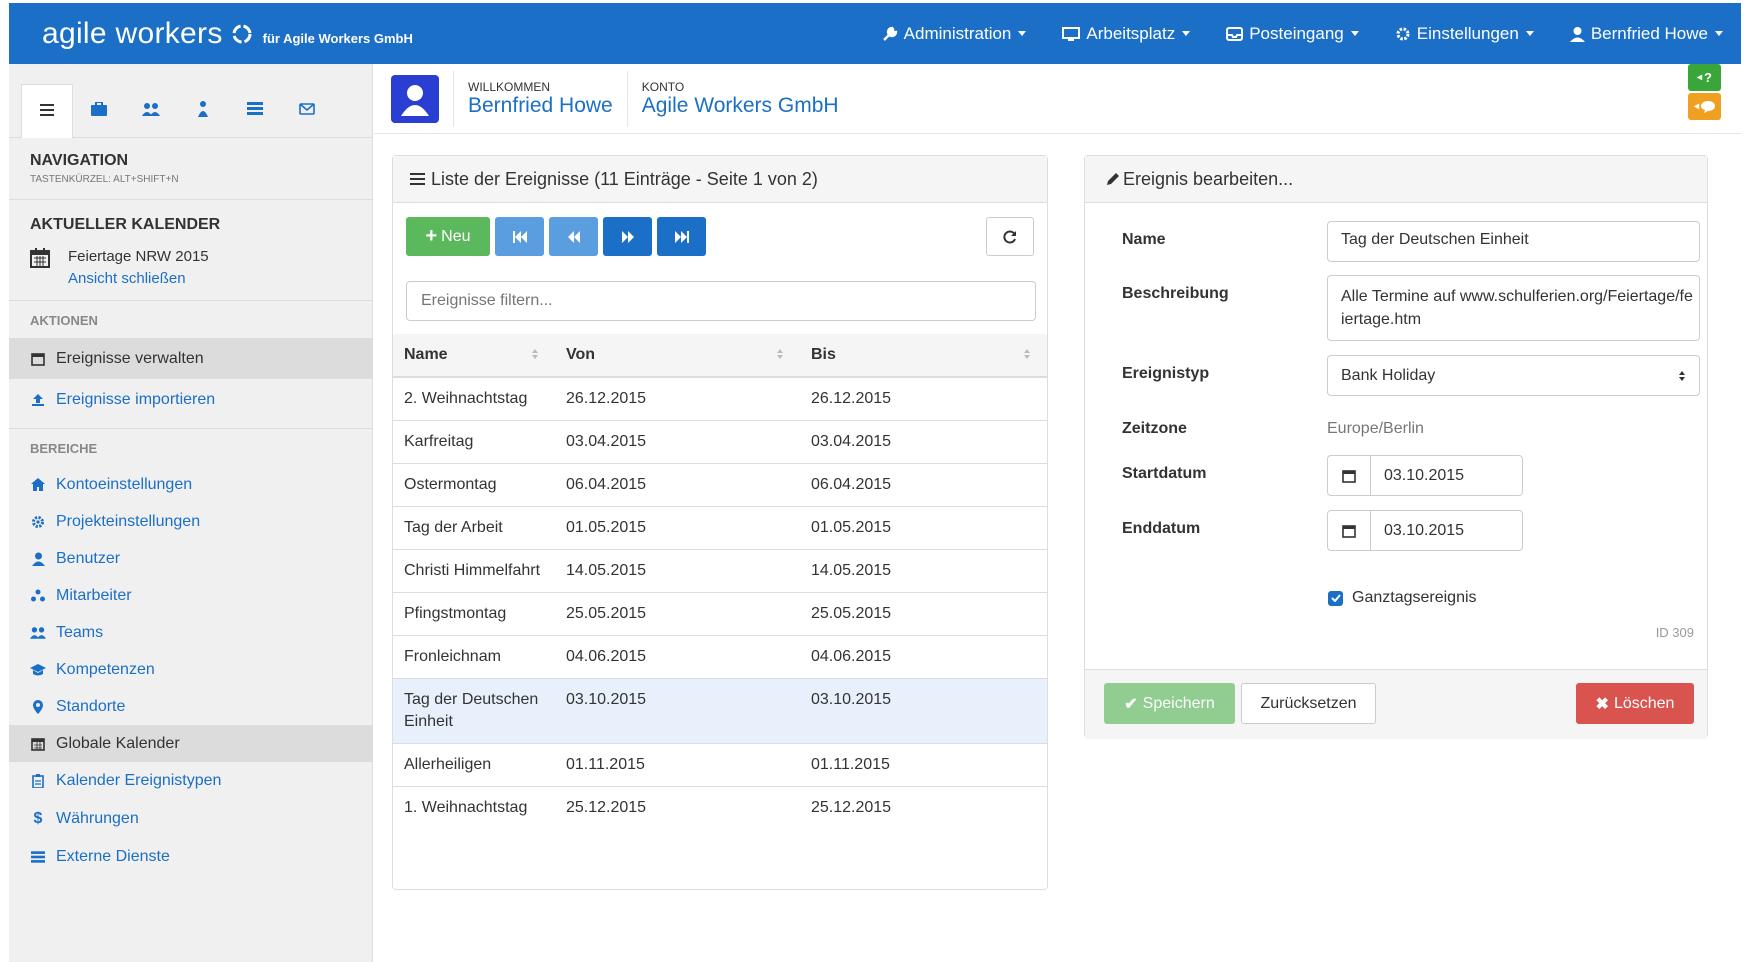 The width and height of the screenshot is (1760, 962). Describe the element at coordinates (1296, 33) in the screenshot. I see `menu-posteingang-label: Posteingang` at that location.